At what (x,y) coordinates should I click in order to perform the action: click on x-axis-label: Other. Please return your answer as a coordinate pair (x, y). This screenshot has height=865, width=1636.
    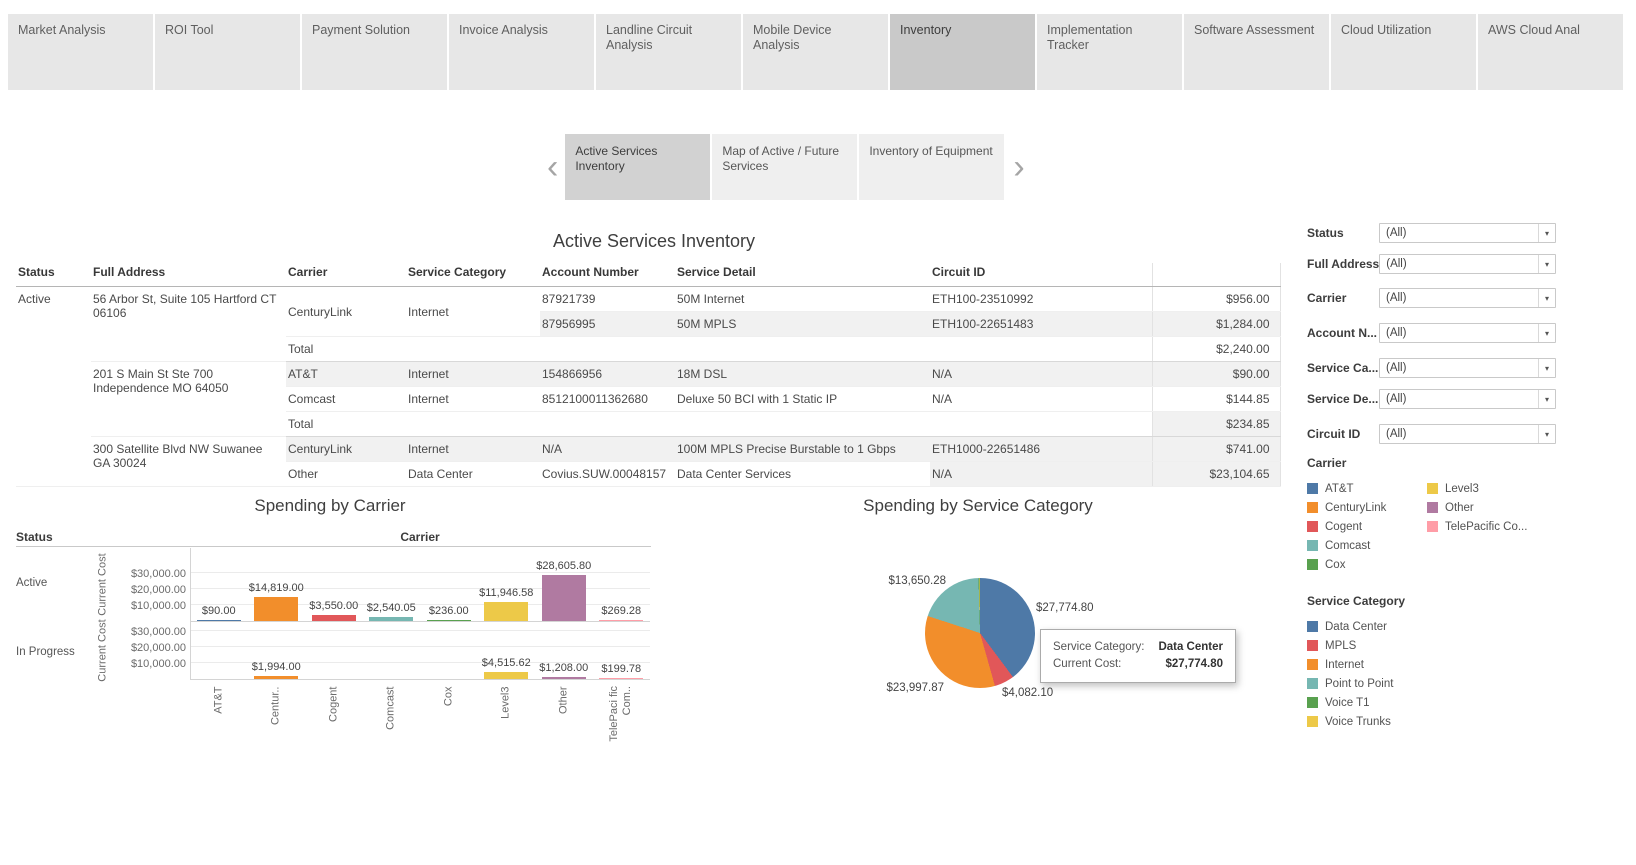
    Looking at the image, I should click on (563, 728).